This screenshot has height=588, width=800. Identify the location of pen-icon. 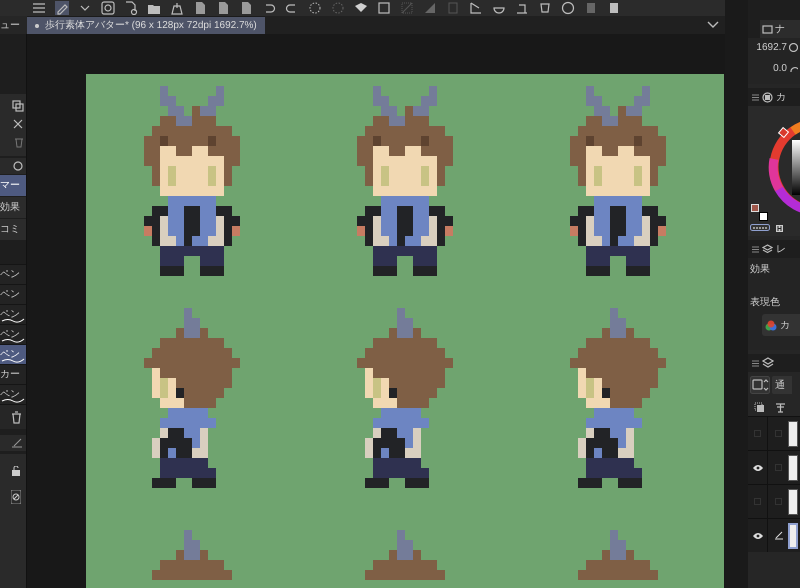
(17, 443).